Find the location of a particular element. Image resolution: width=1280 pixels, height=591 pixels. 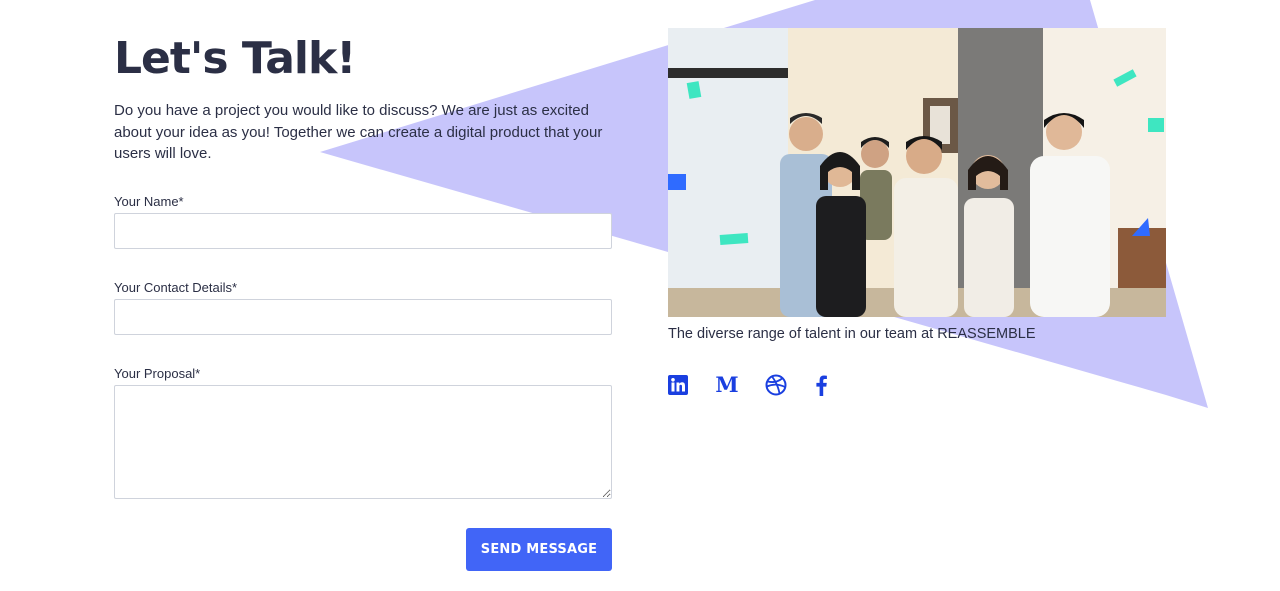

page-title: Let's Talk! is located at coordinates (235, 58).